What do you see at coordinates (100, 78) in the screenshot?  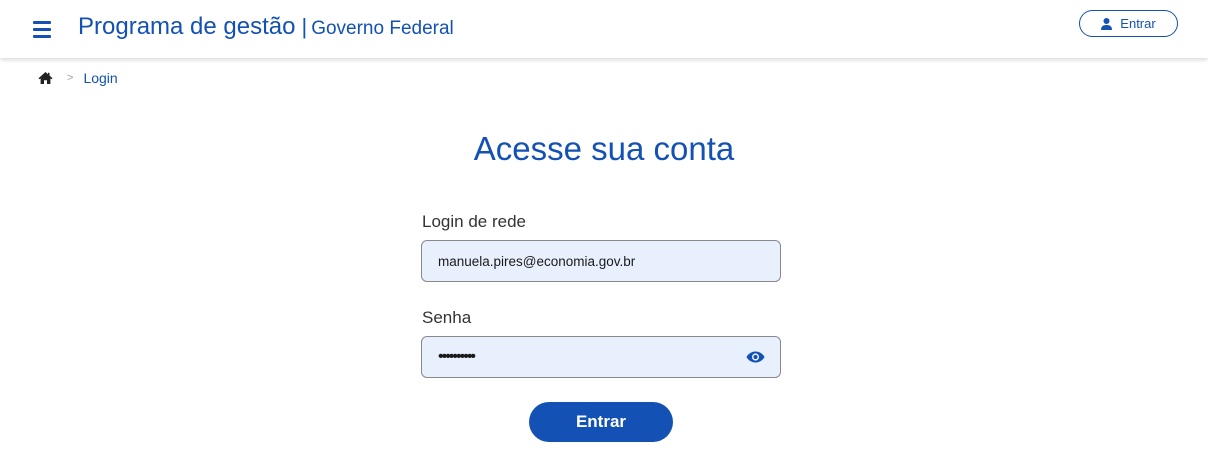 I see `breadcrumb-current: Login` at bounding box center [100, 78].